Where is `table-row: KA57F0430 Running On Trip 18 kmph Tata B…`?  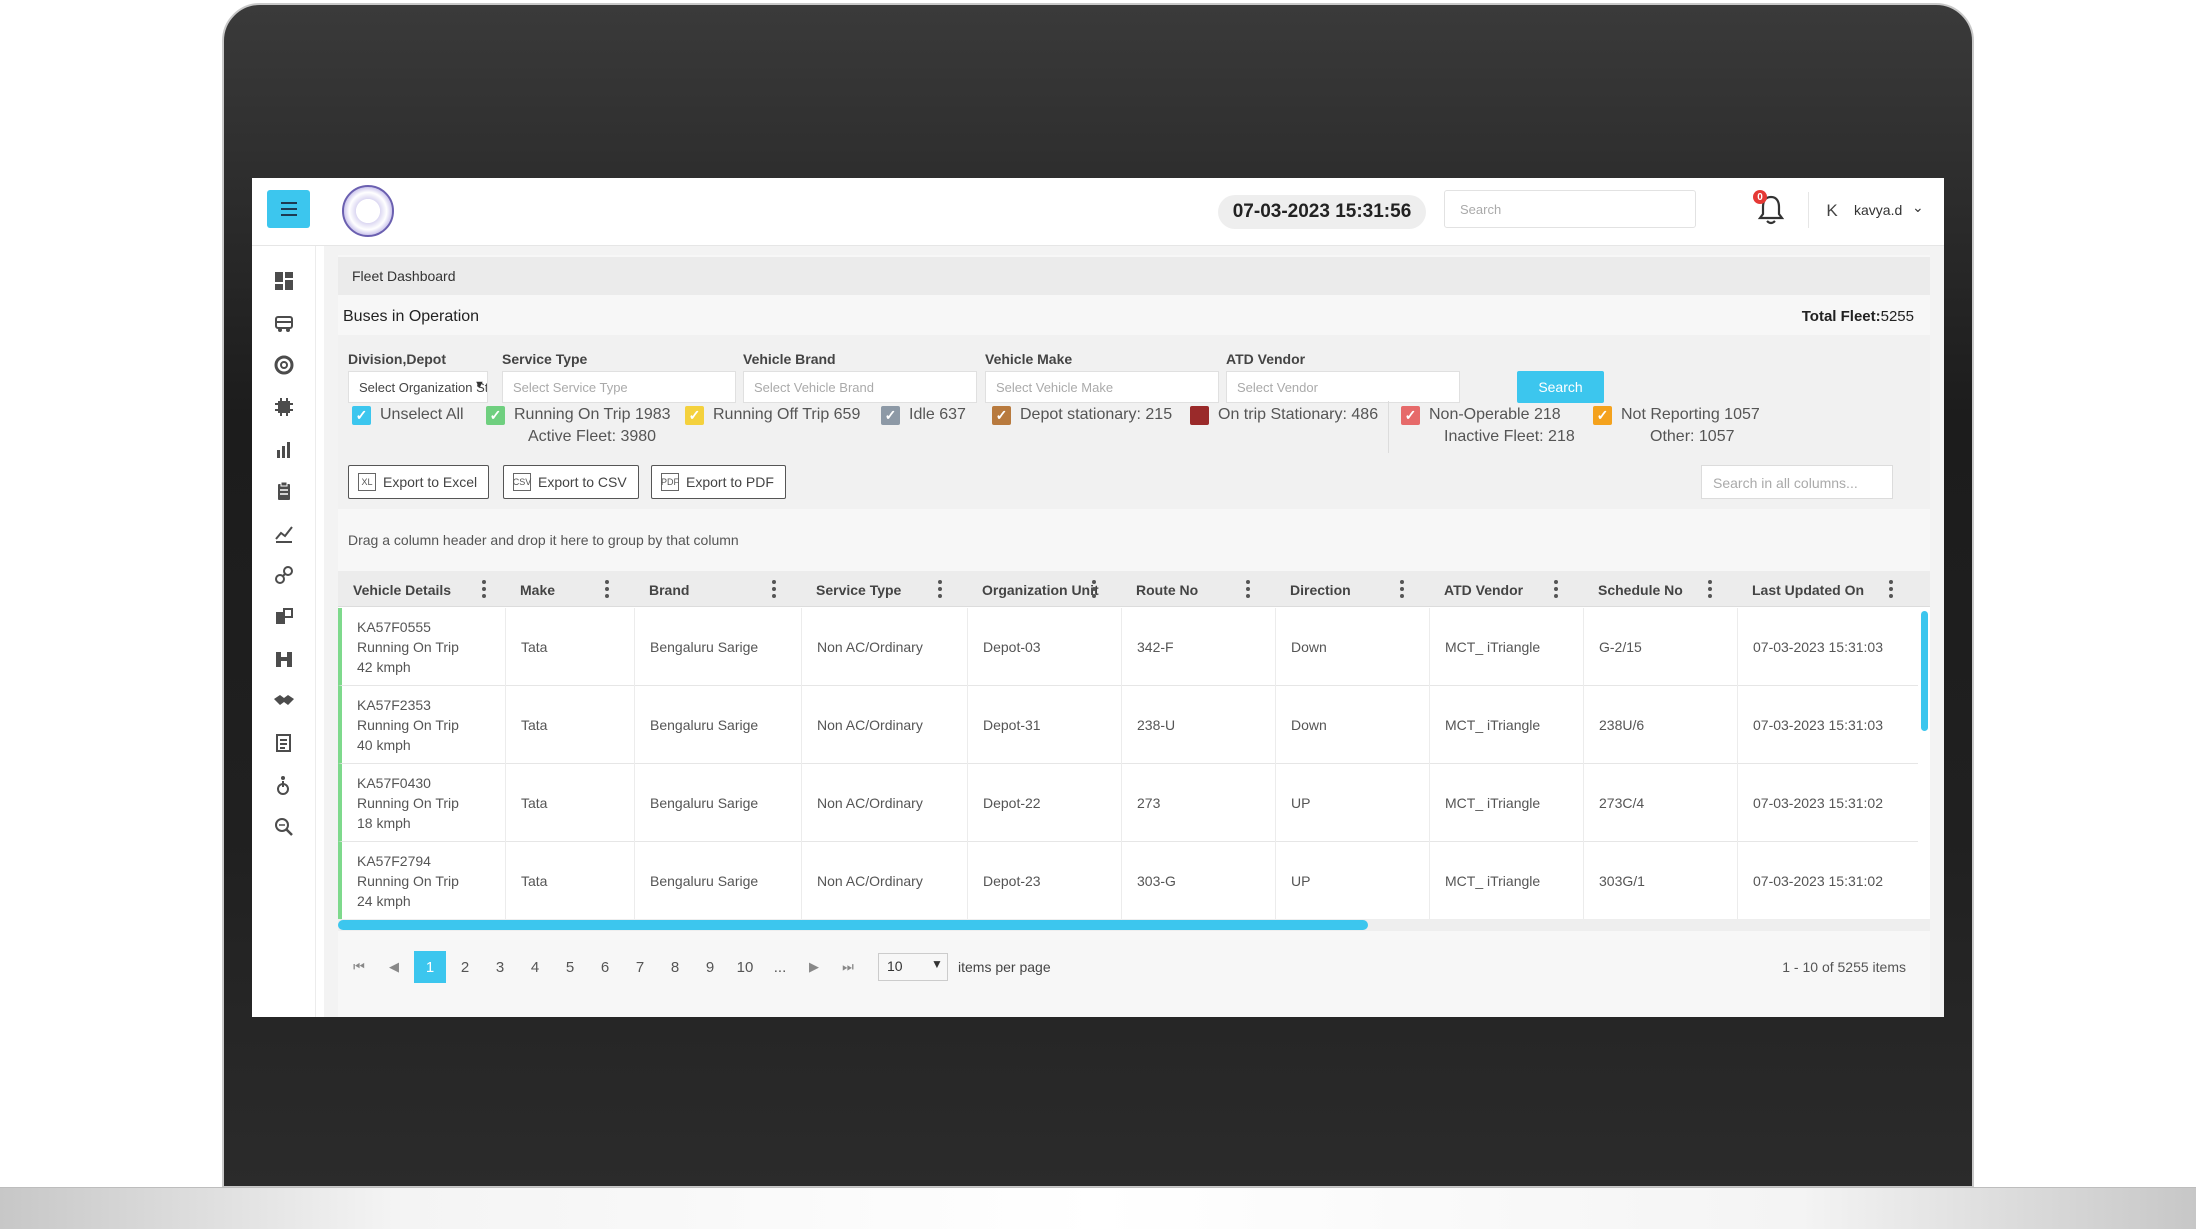 table-row: KA57F0430 Running On Trip 18 kmph Tata B… is located at coordinates (1128, 803).